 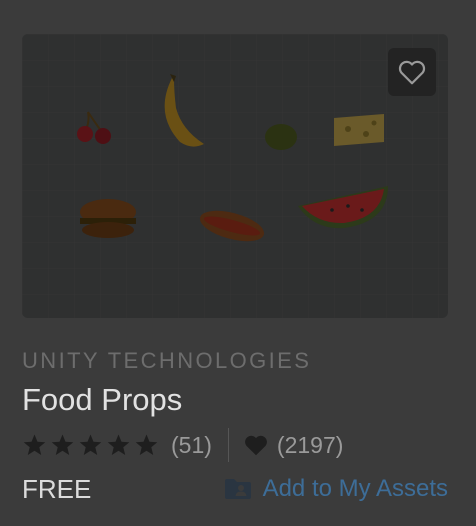 I want to click on kiwi-image, so click(x=281, y=137).